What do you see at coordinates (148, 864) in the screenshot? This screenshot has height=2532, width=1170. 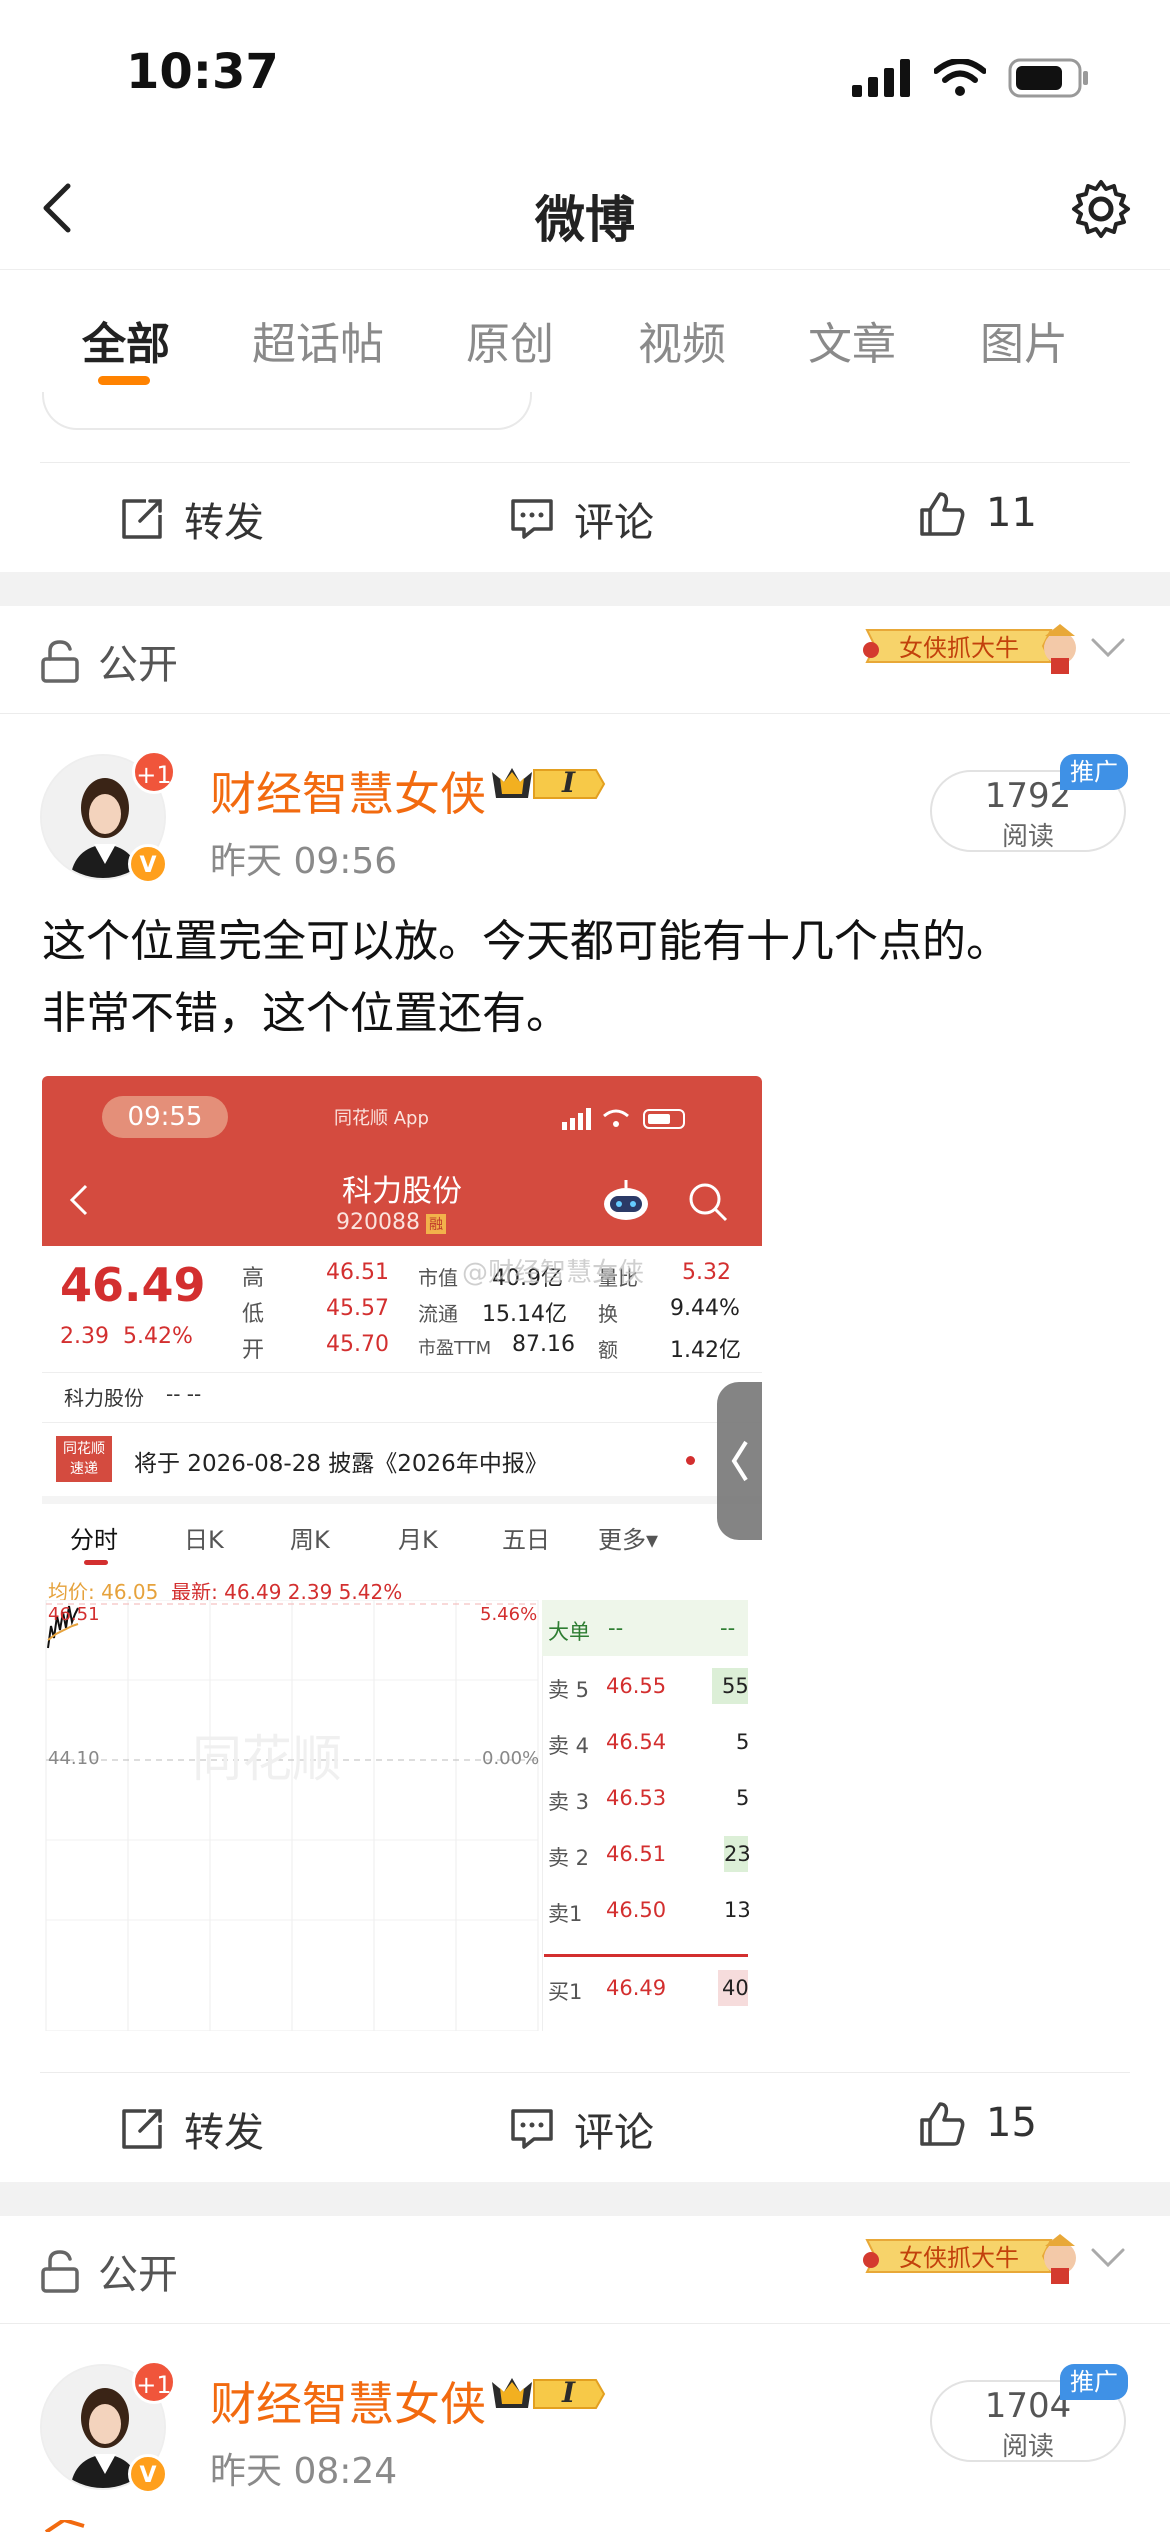 I see `verified-badge: V` at bounding box center [148, 864].